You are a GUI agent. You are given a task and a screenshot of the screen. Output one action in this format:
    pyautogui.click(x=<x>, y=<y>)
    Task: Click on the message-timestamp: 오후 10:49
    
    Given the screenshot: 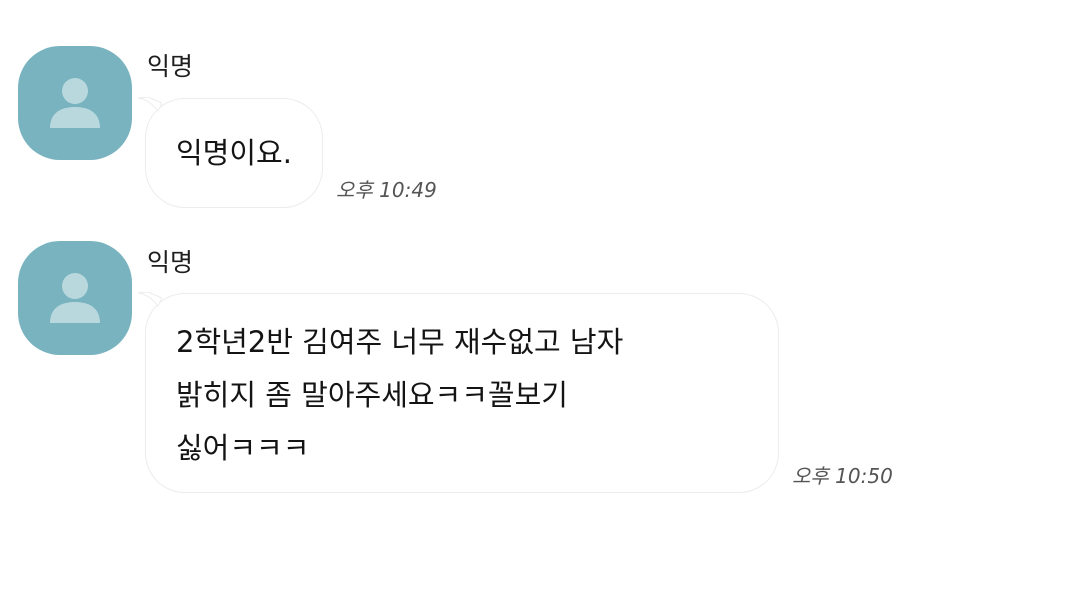 What is the action you would take?
    pyautogui.click(x=386, y=190)
    